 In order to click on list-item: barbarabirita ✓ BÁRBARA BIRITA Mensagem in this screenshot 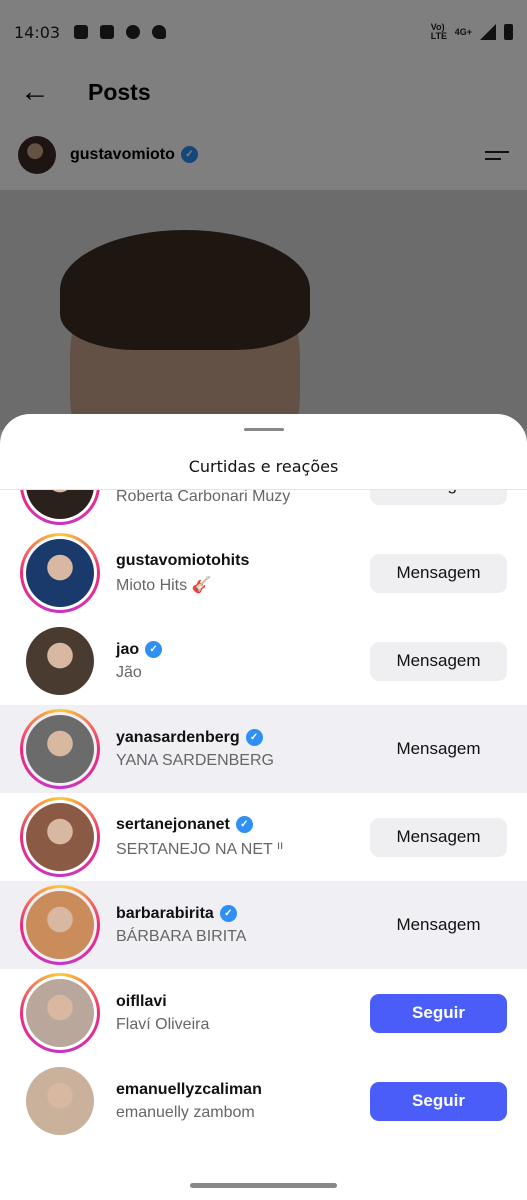, I will do `click(263, 925)`.